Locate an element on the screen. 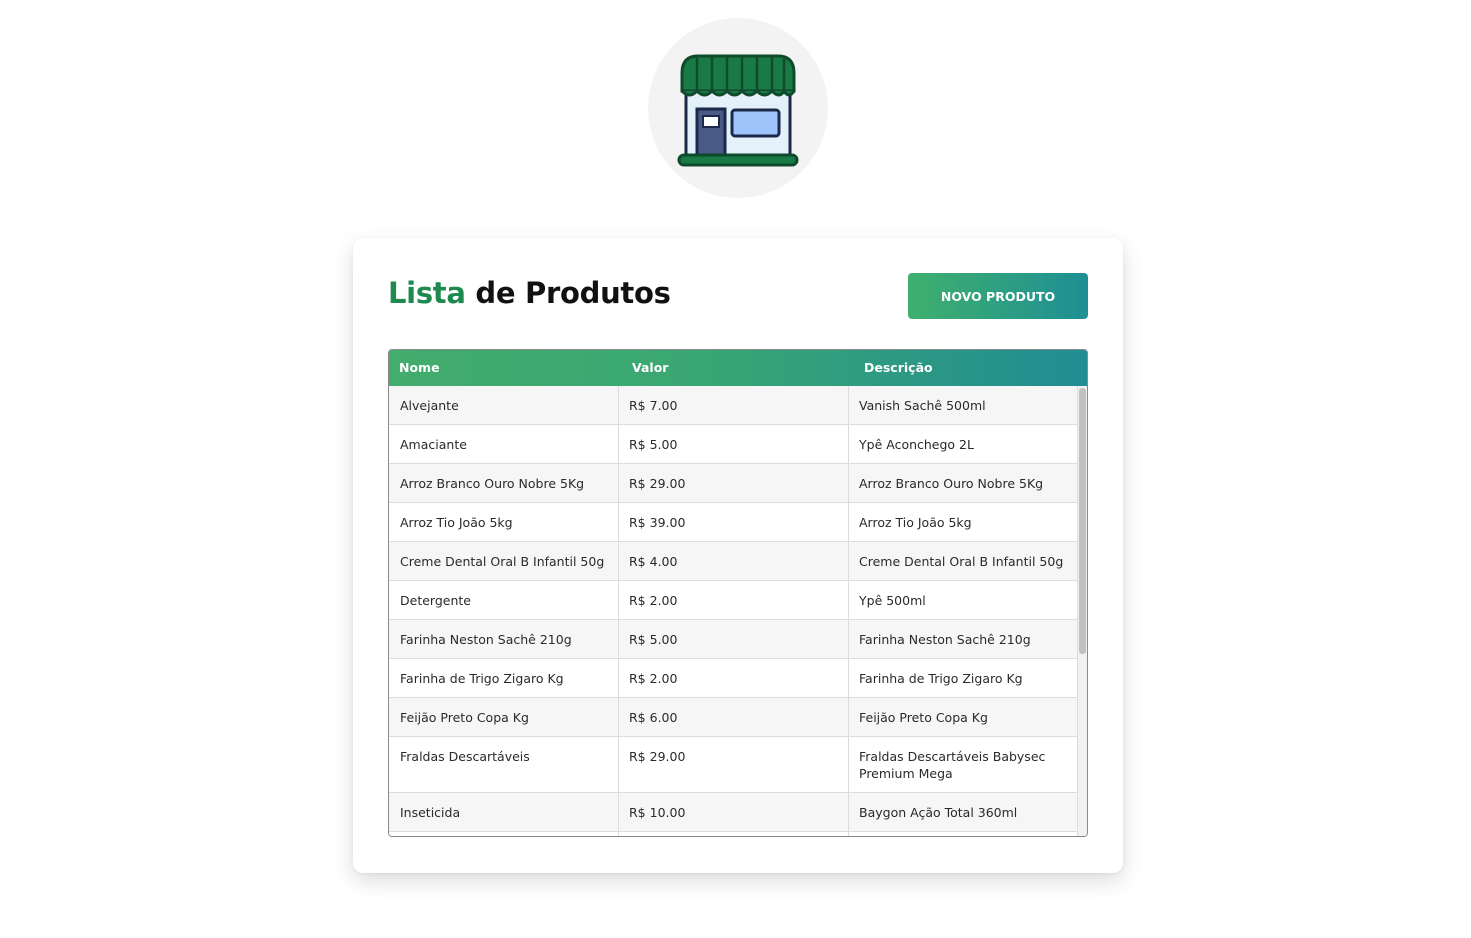 The width and height of the screenshot is (1471, 938). page-title-accent: Lista is located at coordinates (427, 293).